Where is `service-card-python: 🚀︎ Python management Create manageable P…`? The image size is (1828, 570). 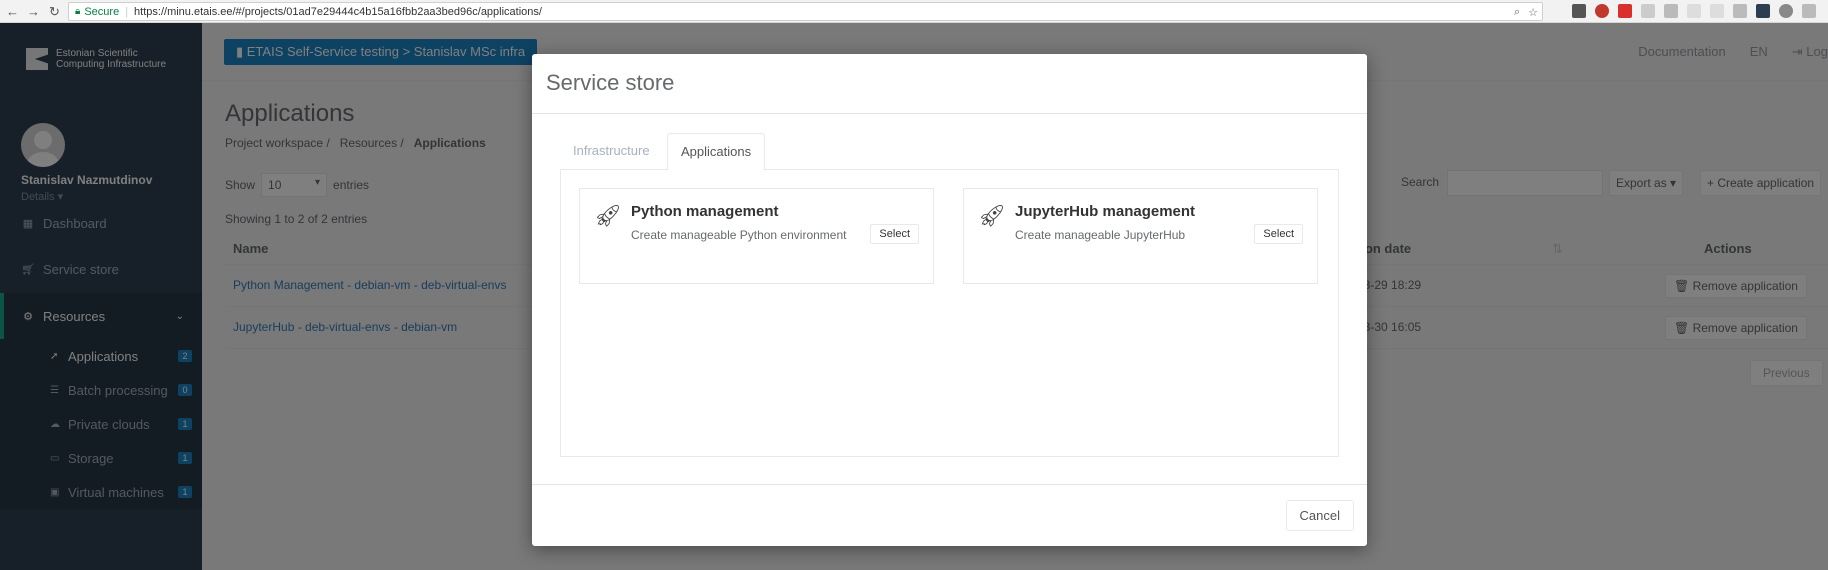 service-card-python: 🚀︎ Python management Create manageable P… is located at coordinates (756, 236).